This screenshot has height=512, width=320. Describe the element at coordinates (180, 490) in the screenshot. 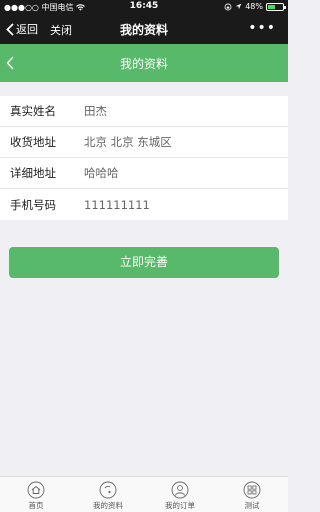

I see `order-icon` at that location.